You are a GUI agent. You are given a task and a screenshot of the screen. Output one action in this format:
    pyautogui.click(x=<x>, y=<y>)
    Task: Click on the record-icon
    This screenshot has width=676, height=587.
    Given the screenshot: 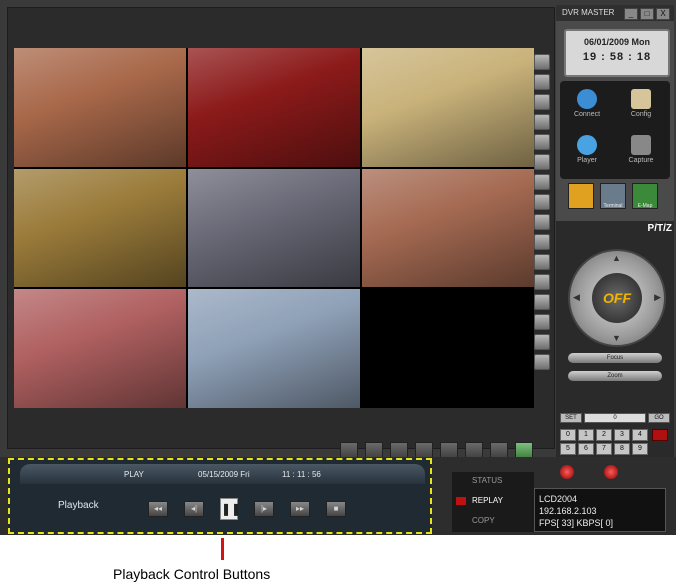 What is the action you would take?
    pyautogui.click(x=567, y=472)
    